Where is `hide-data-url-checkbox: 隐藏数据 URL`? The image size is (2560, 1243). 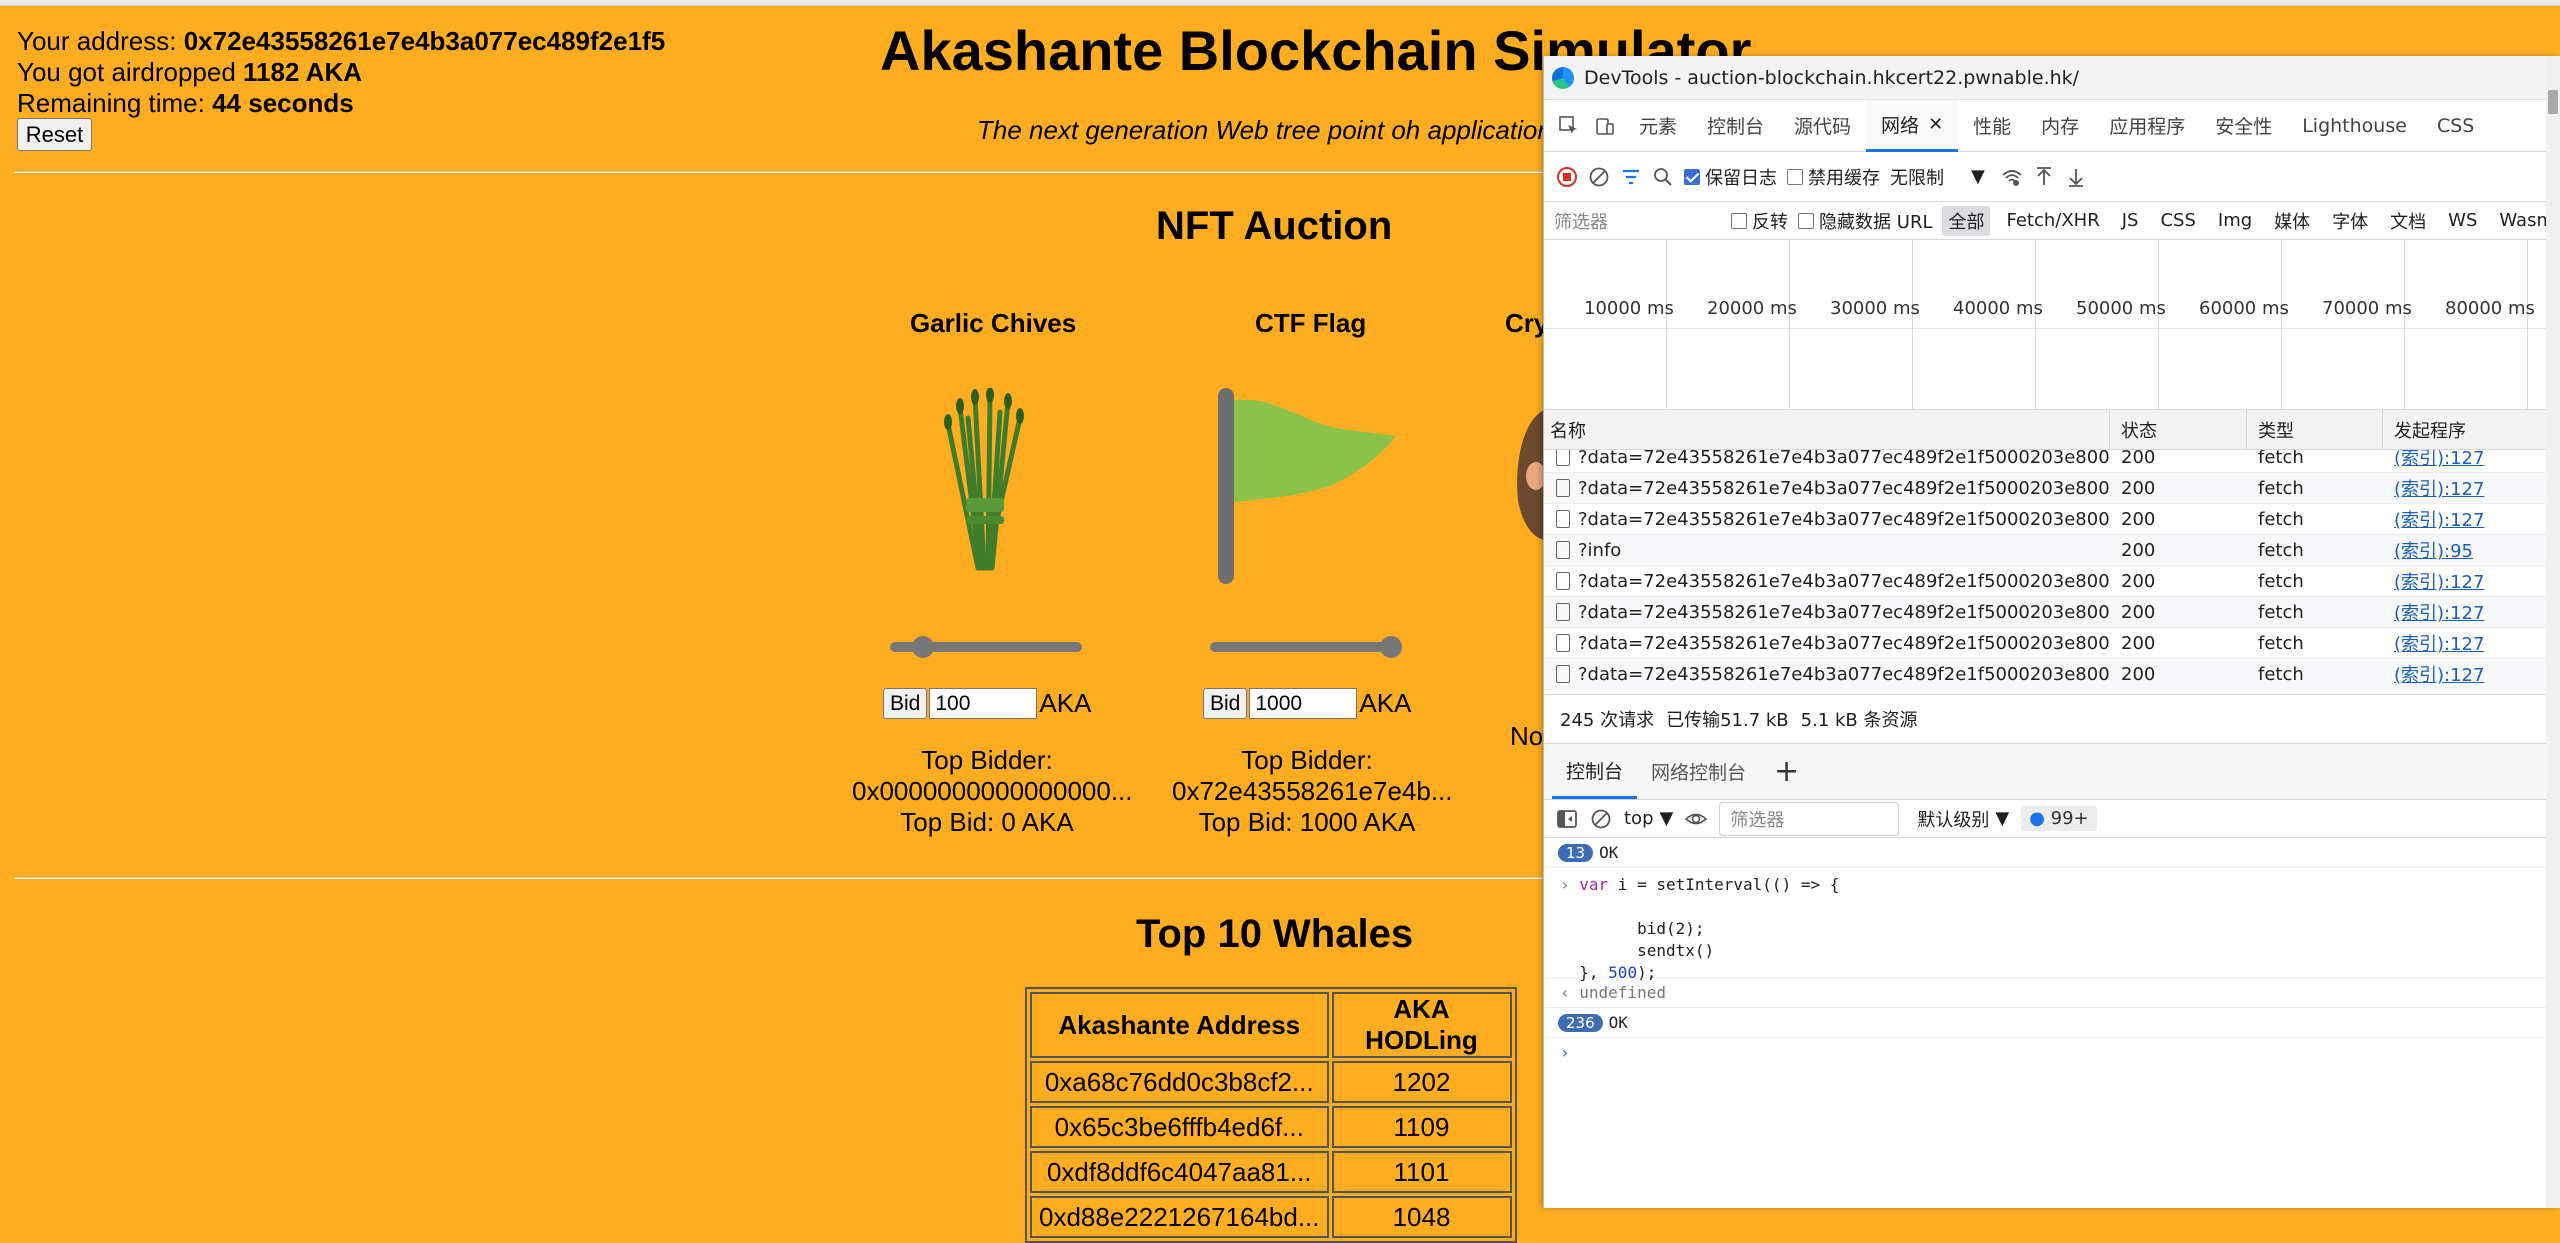
hide-data-url-checkbox: 隐藏数据 URL is located at coordinates (1865, 221).